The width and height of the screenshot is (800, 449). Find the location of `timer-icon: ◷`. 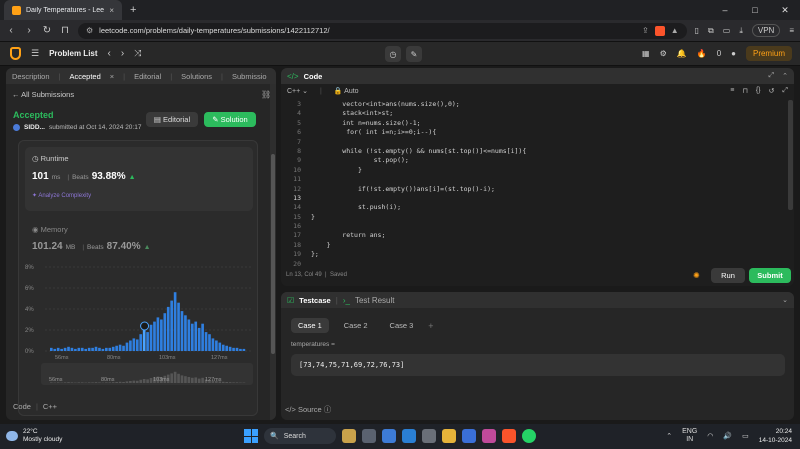

timer-icon: ◷ is located at coordinates (393, 54).